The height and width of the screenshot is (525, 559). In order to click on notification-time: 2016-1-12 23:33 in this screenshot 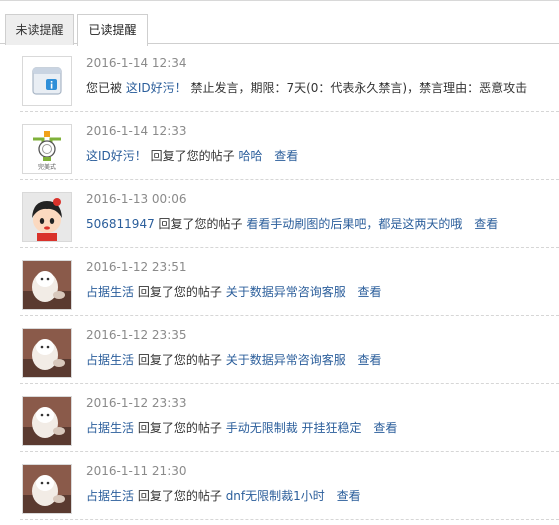, I will do `click(136, 403)`.